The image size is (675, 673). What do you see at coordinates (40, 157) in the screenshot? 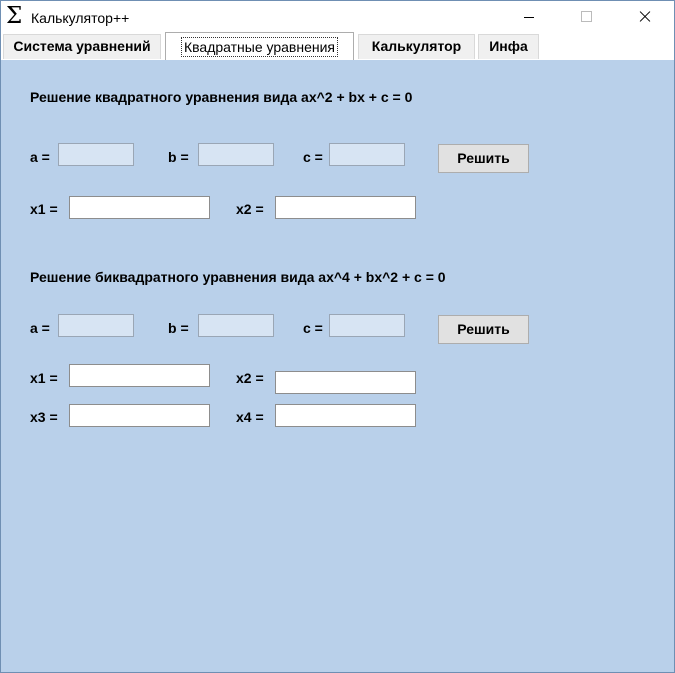
I see `quadratic-label-a: a =` at bounding box center [40, 157].